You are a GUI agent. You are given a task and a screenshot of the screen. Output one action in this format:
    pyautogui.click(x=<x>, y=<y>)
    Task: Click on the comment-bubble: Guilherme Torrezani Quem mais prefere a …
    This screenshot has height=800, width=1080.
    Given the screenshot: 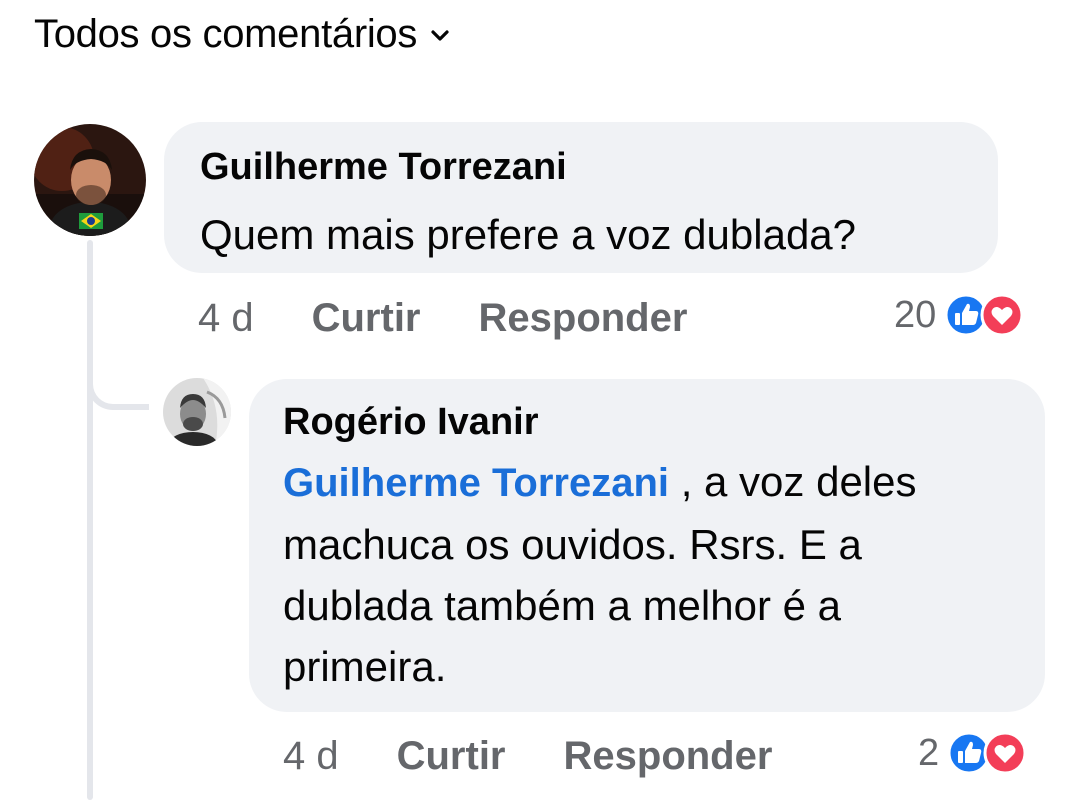 What is the action you would take?
    pyautogui.click(x=581, y=197)
    